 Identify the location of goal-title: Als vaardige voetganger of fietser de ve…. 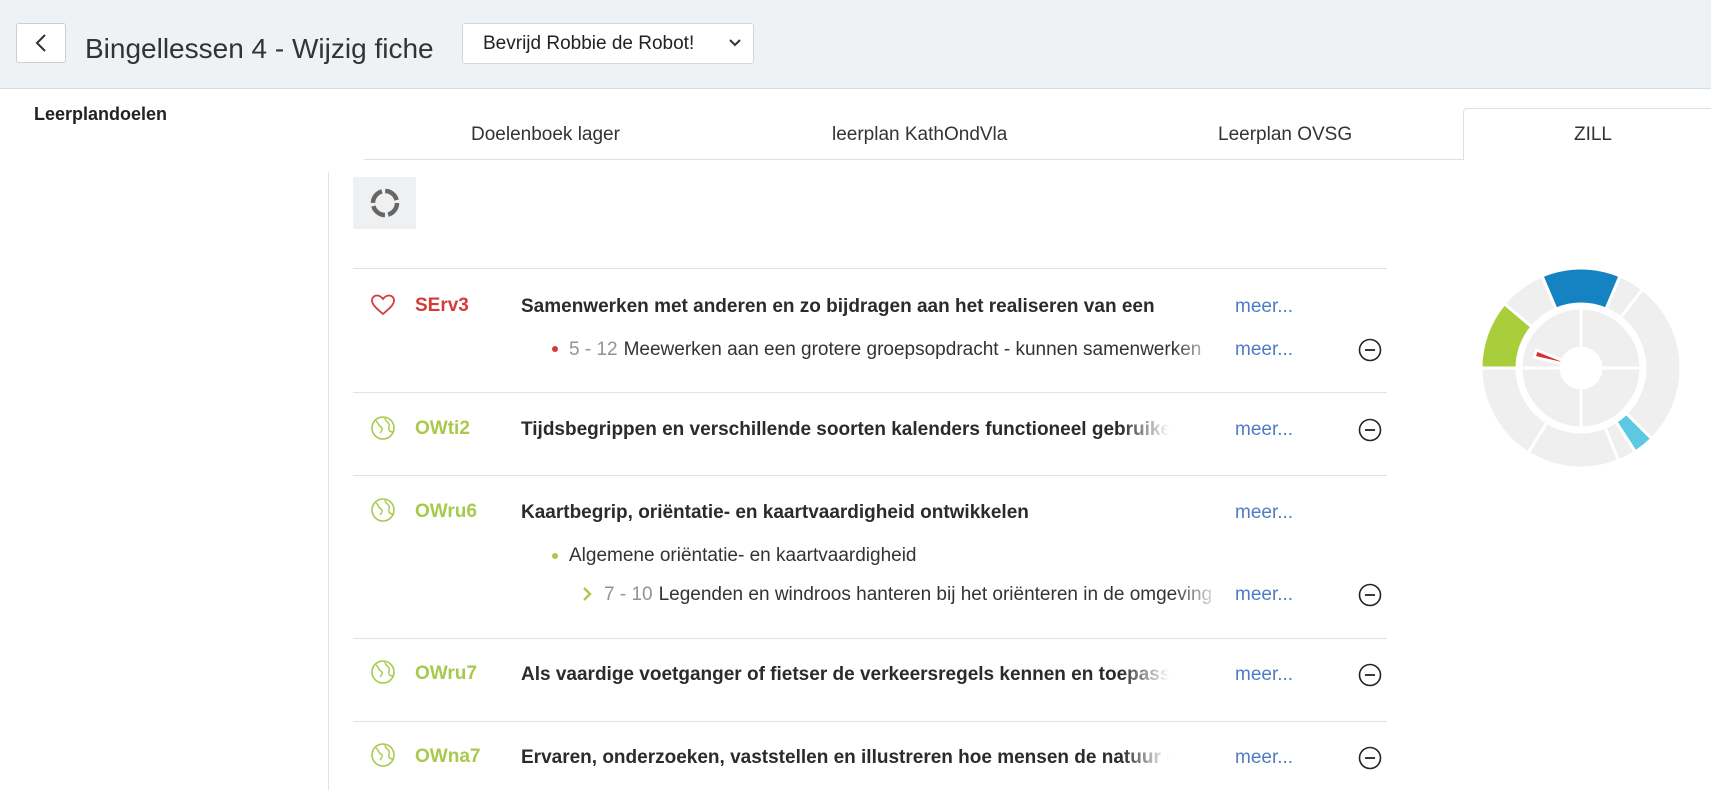
(851, 675).